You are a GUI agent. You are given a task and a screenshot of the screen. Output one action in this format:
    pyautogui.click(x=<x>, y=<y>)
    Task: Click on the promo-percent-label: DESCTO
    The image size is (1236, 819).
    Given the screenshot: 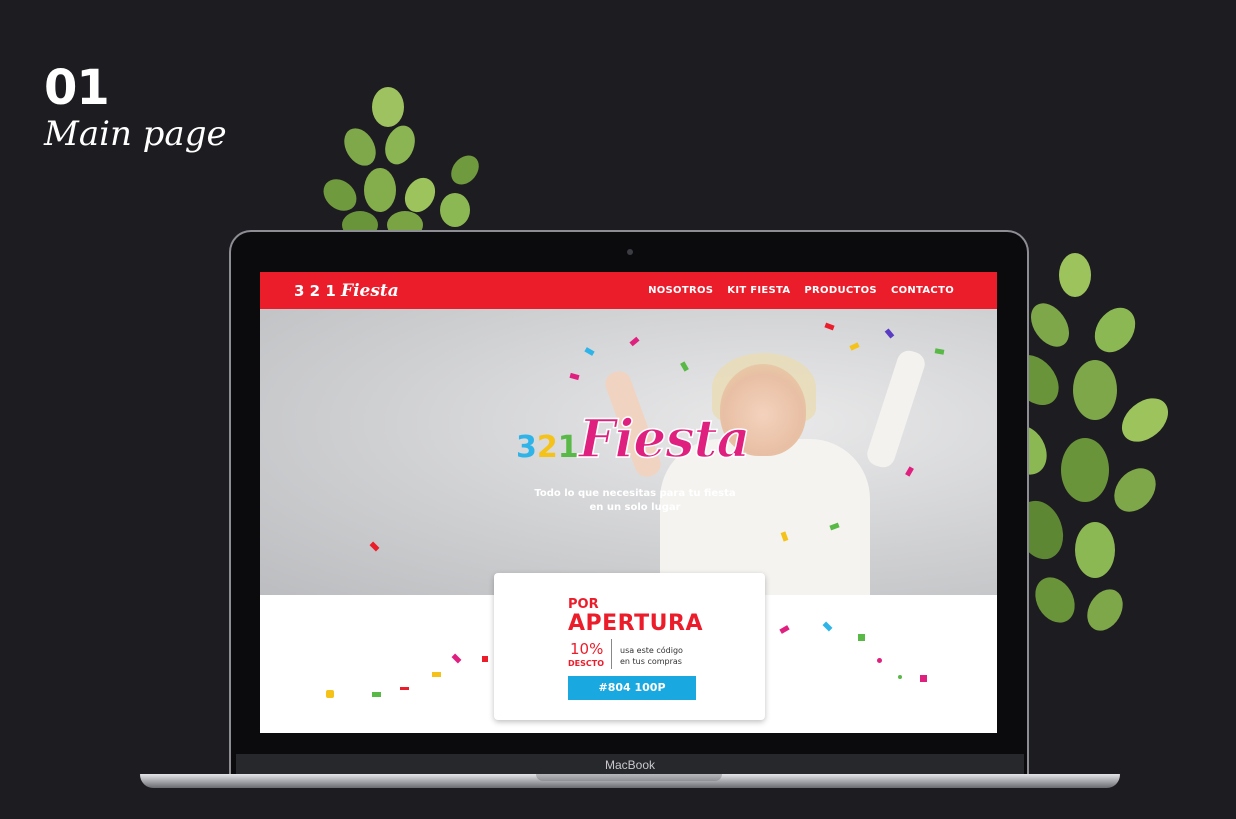 What is the action you would take?
    pyautogui.click(x=586, y=663)
    